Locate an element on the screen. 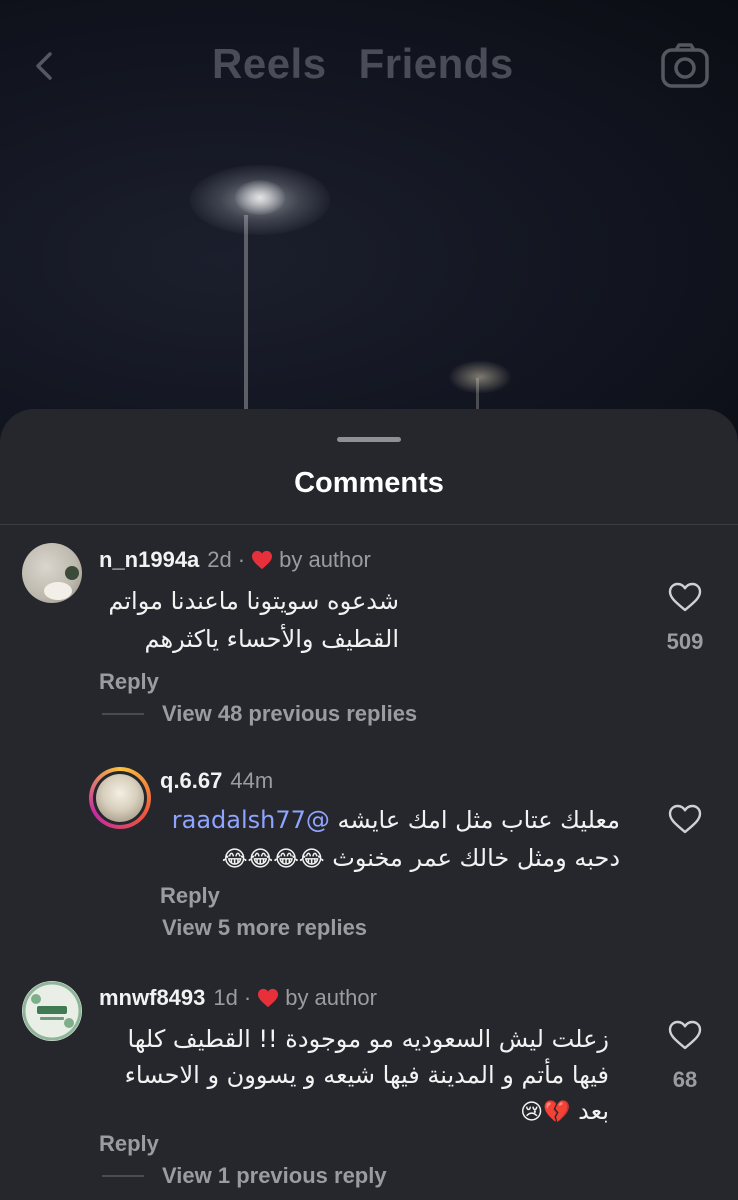  comment-text-line: شدعوه سويتونا ماعندنا مواتم is located at coordinates (253, 601).